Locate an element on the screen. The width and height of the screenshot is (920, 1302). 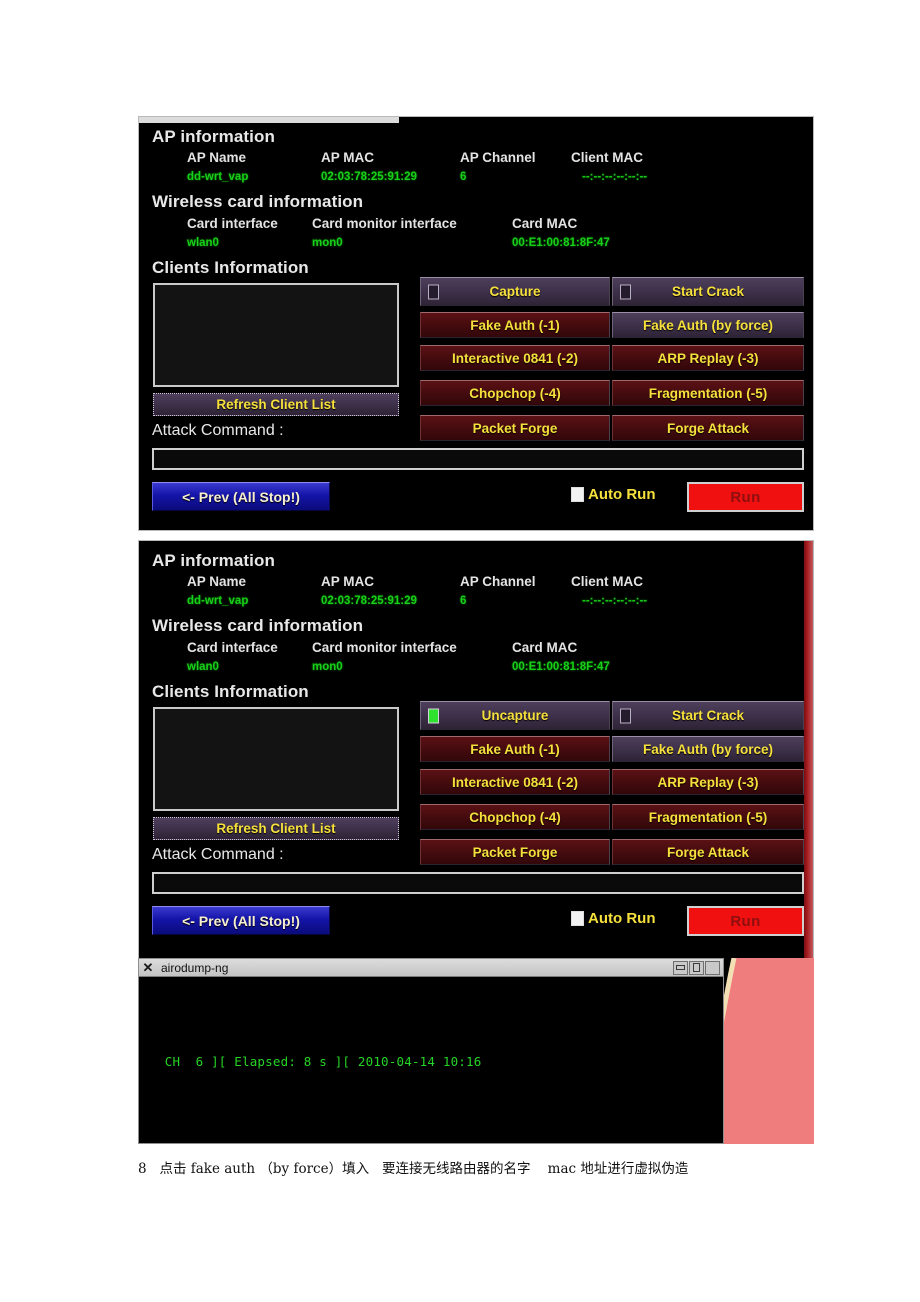
value-card-monitor-interface: mon0 is located at coordinates (327, 243).